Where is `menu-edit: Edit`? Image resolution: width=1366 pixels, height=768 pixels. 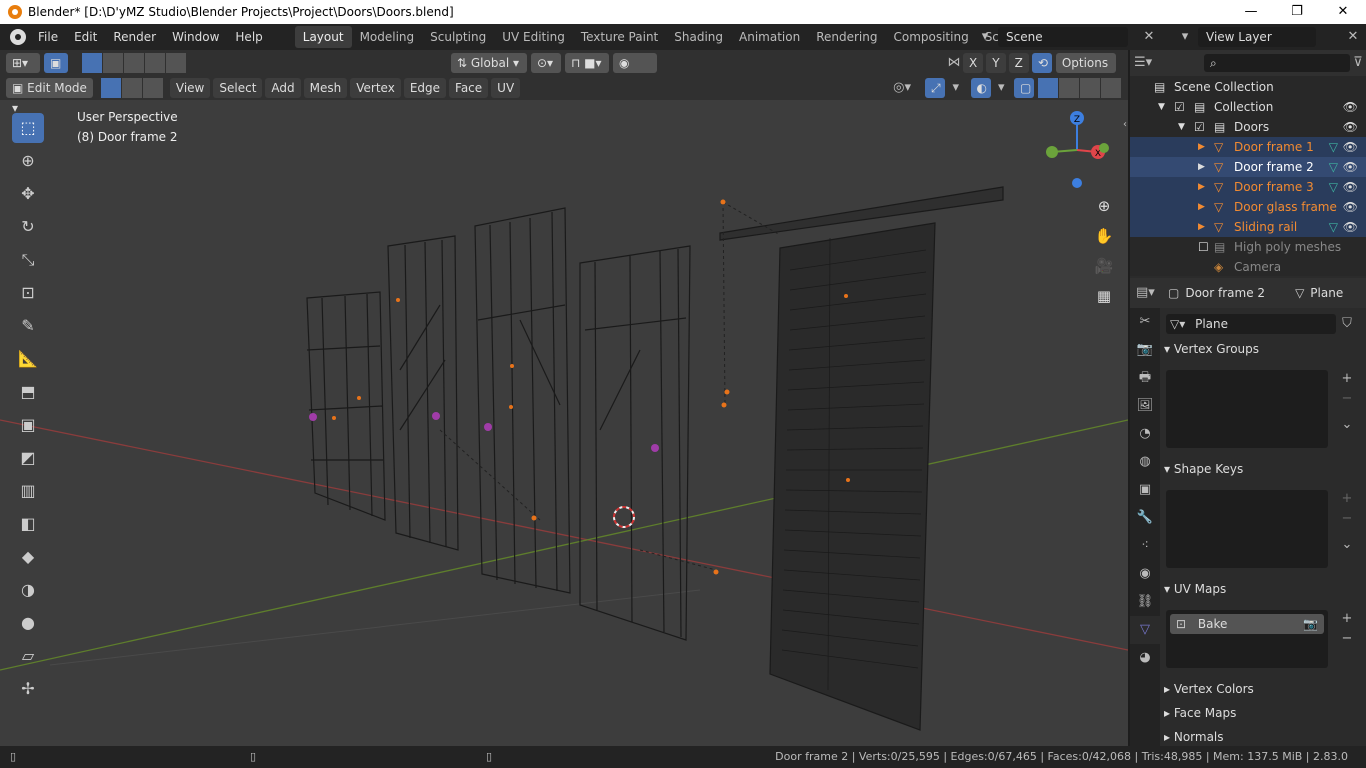 menu-edit: Edit is located at coordinates (85, 37).